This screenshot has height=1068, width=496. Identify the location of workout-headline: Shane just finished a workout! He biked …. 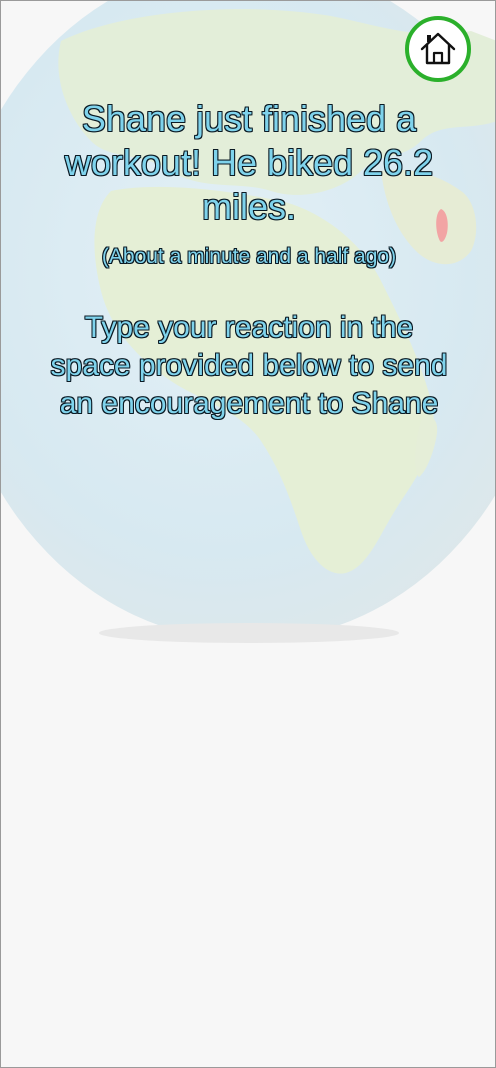
(249, 162).